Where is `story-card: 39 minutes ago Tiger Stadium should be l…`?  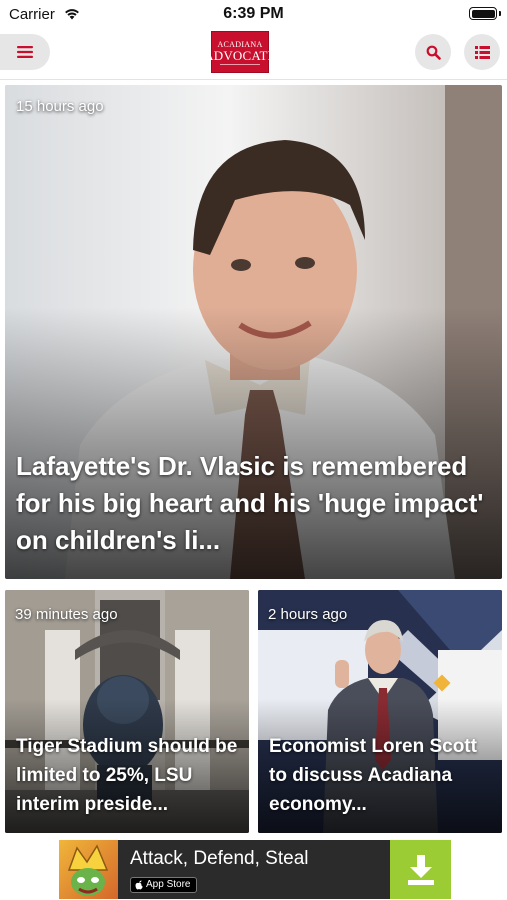 story-card: 39 minutes ago Tiger Stadium should be l… is located at coordinates (127, 711).